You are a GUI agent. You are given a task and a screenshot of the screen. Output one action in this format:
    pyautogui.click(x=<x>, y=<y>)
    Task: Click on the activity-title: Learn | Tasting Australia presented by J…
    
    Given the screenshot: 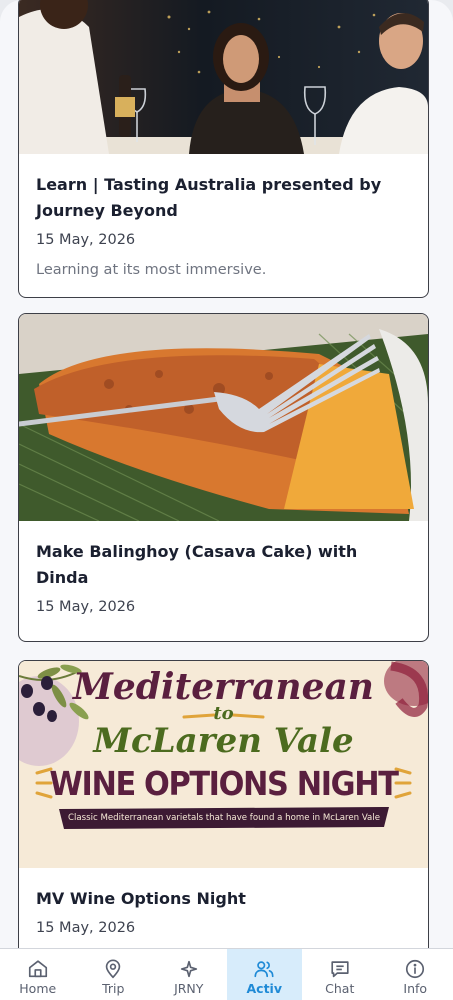 What is the action you would take?
    pyautogui.click(x=209, y=197)
    